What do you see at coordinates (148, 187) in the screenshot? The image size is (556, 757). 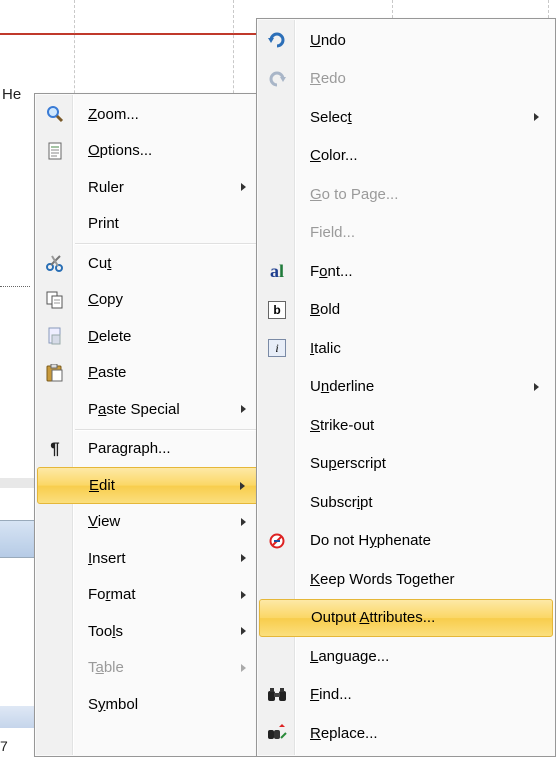 I see `menu-item-ruler: Ruler` at bounding box center [148, 187].